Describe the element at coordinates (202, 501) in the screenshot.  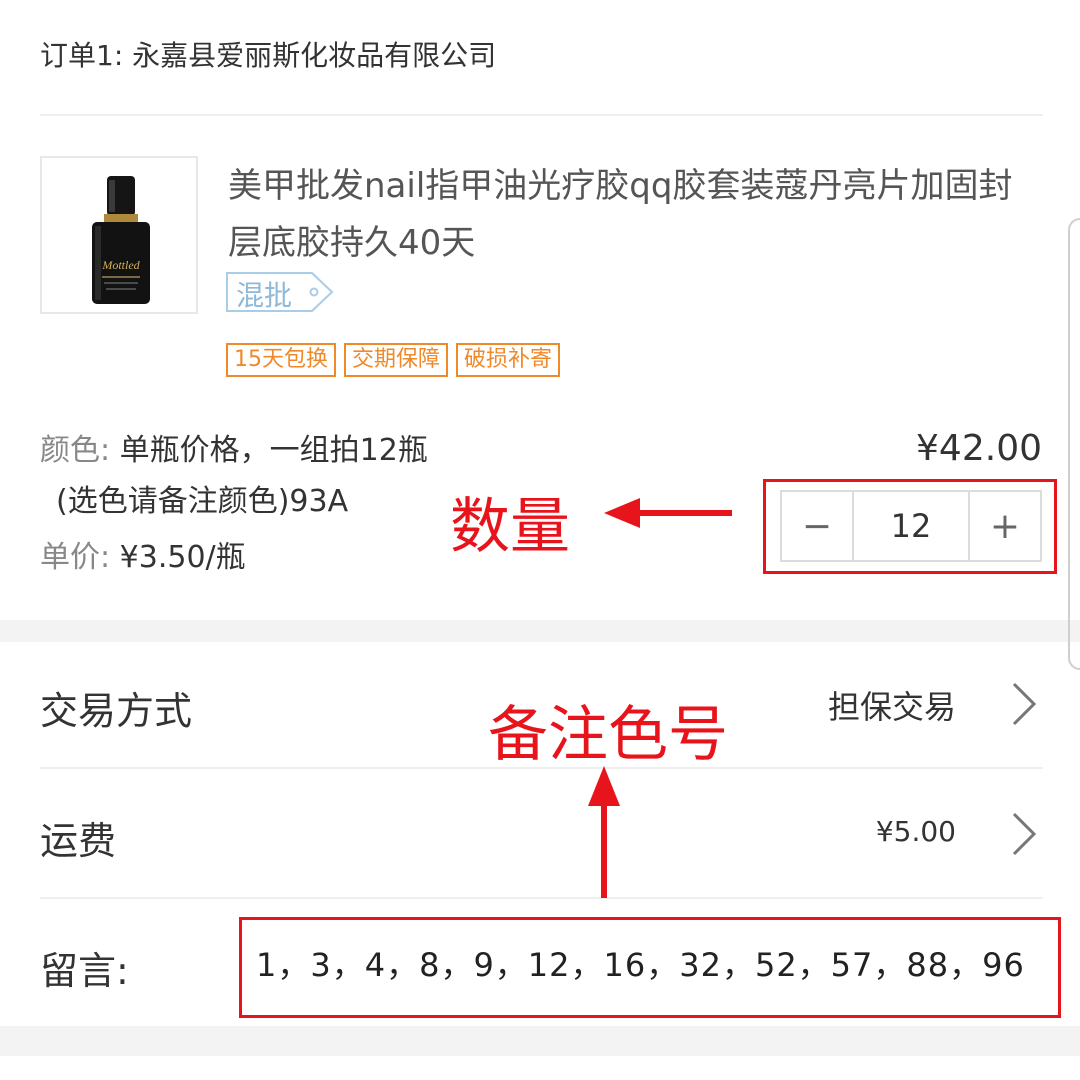
I see `color-spec-line2: (选色请备注颜色)93A` at that location.